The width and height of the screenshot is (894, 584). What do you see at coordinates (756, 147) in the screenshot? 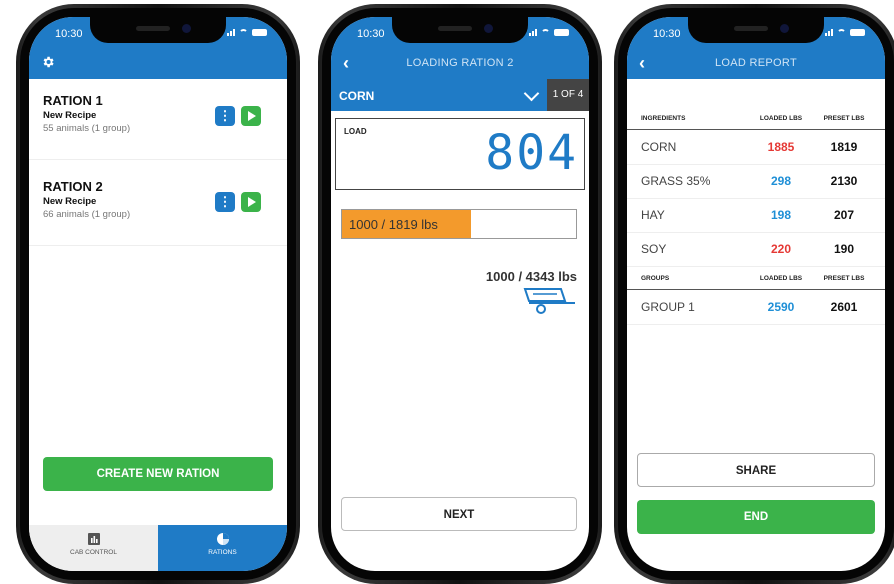
I see `table-row: CORN 1885 1819` at bounding box center [756, 147].